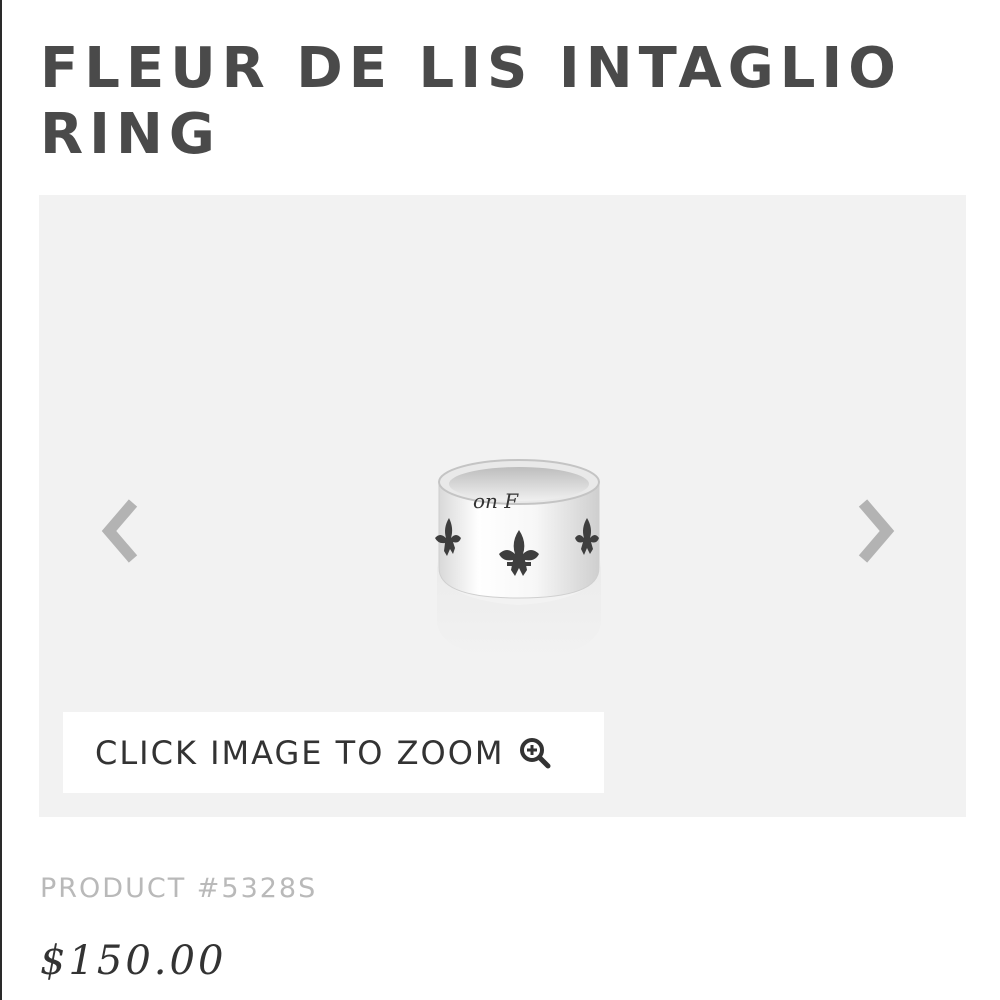  What do you see at coordinates (519, 560) in the screenshot?
I see `product-image: on F` at bounding box center [519, 560].